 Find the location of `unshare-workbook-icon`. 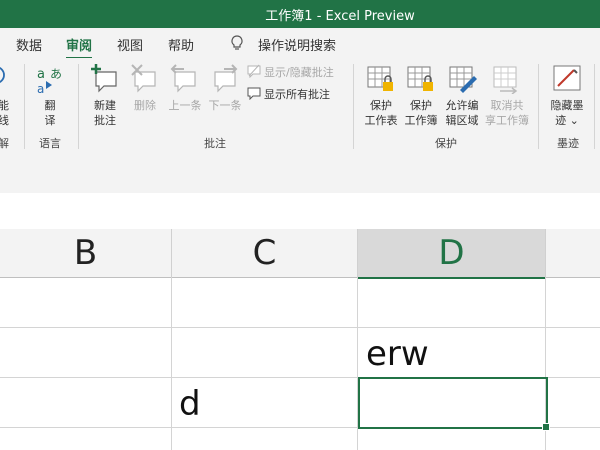

unshare-workbook-icon is located at coordinates (507, 79).